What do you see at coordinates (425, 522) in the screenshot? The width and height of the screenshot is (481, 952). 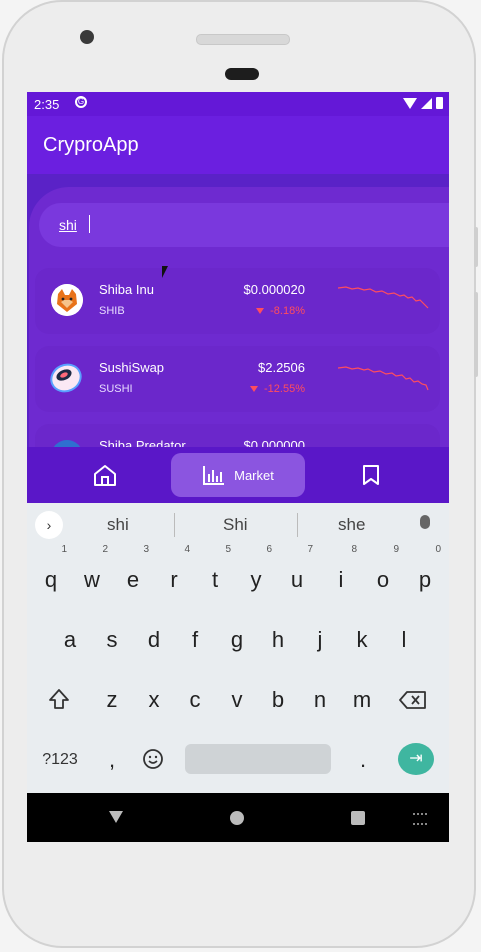 I see `microphone-icon` at bounding box center [425, 522].